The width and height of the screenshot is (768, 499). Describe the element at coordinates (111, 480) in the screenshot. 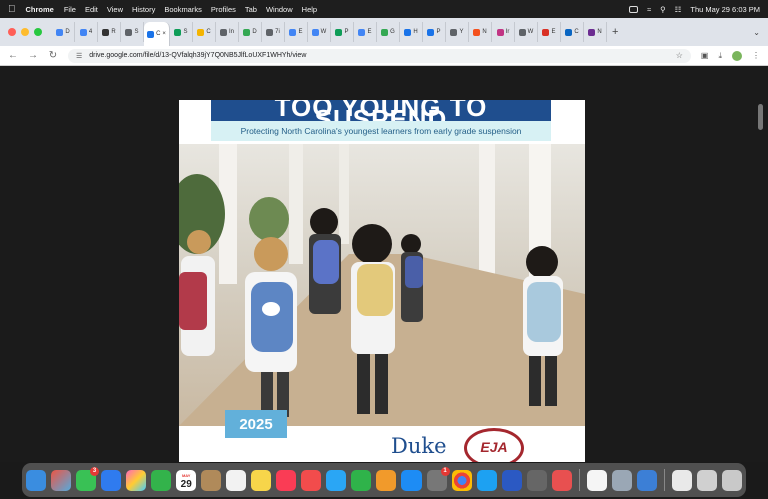

I see `mail-icon` at that location.